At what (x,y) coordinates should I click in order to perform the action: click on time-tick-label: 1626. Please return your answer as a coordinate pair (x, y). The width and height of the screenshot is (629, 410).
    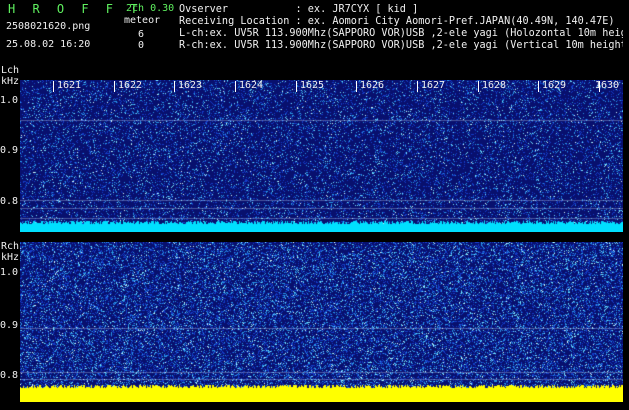
    Looking at the image, I should click on (372, 85).